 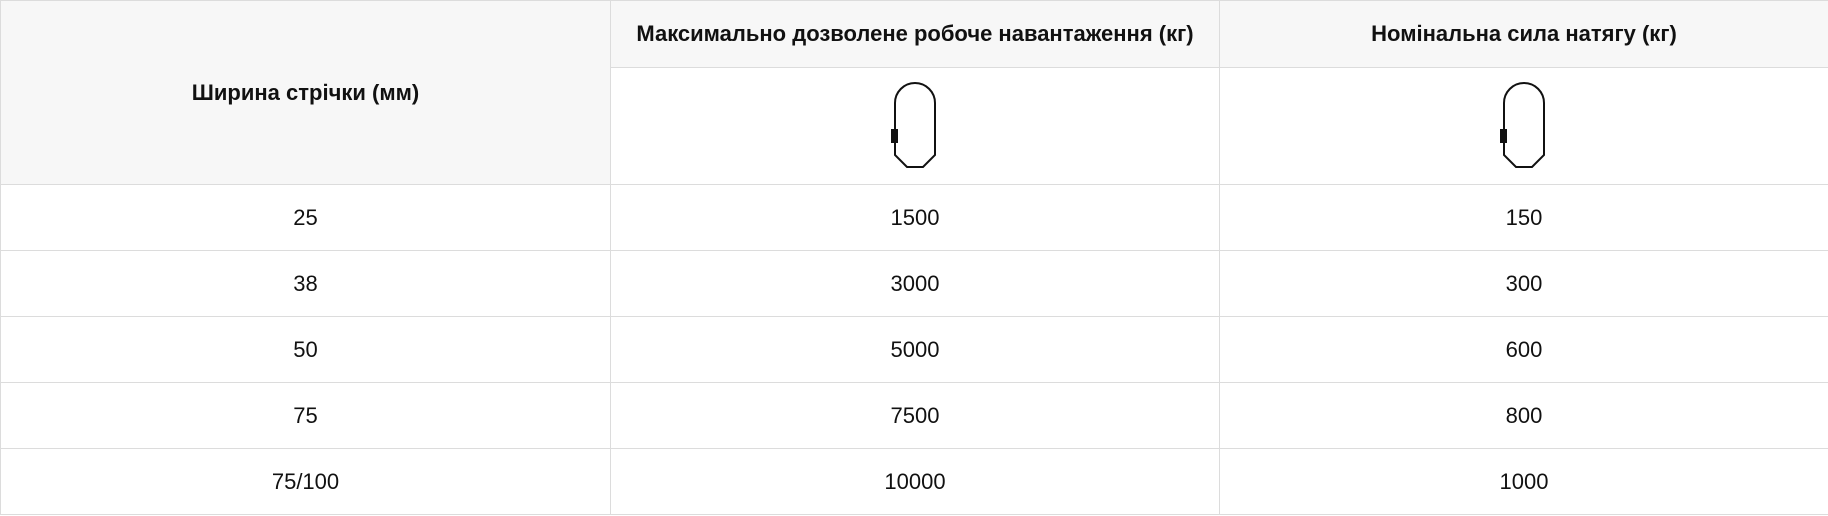 I want to click on table-row: 38 3000 300, so click(x=914, y=283).